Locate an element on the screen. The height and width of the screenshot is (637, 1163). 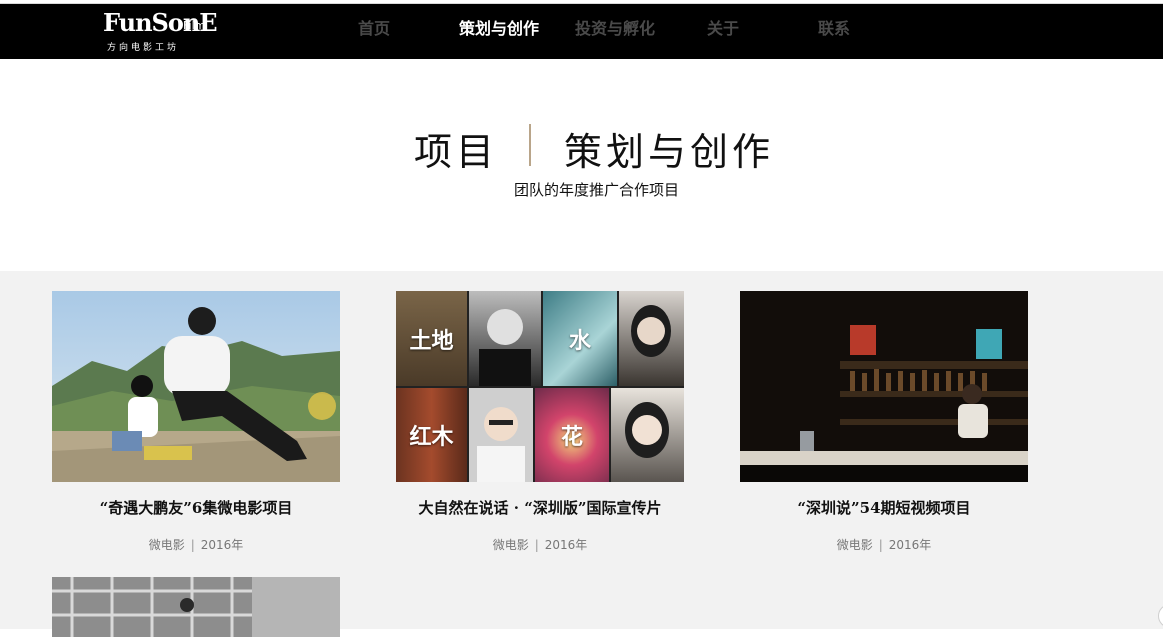
top-navbar: FunSonE Film 方向电影工坊 首页 策划与创作 投资与孵化 关于 联系 is located at coordinates (581, 31).